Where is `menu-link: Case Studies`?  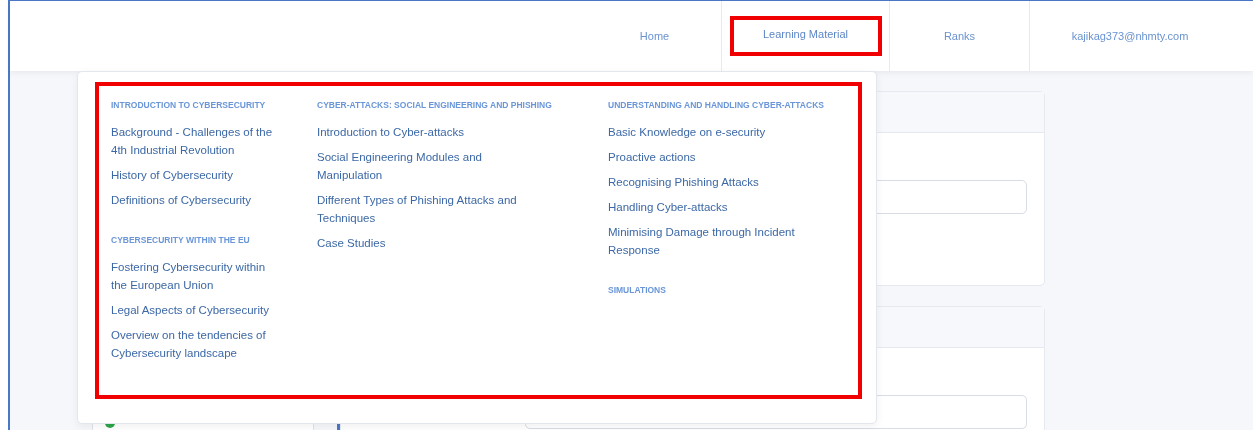 menu-link: Case Studies is located at coordinates (351, 243).